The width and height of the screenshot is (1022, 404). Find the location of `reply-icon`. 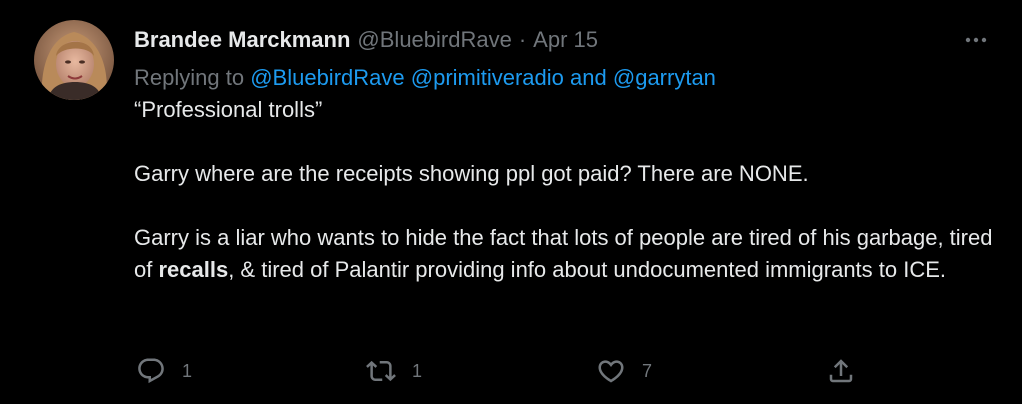

reply-icon is located at coordinates (151, 371).